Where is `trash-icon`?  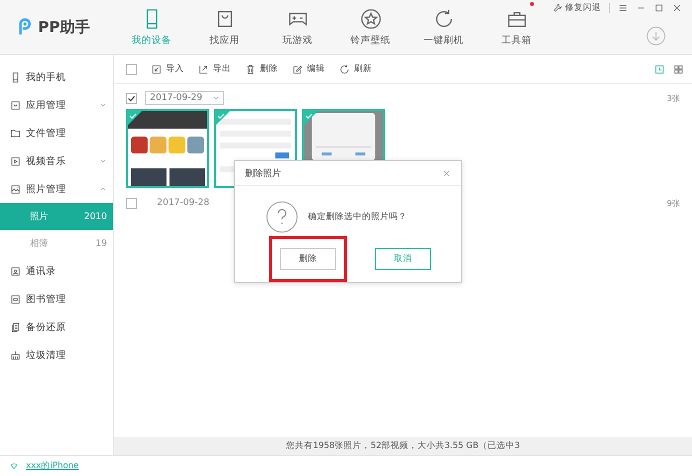
trash-icon is located at coordinates (250, 69).